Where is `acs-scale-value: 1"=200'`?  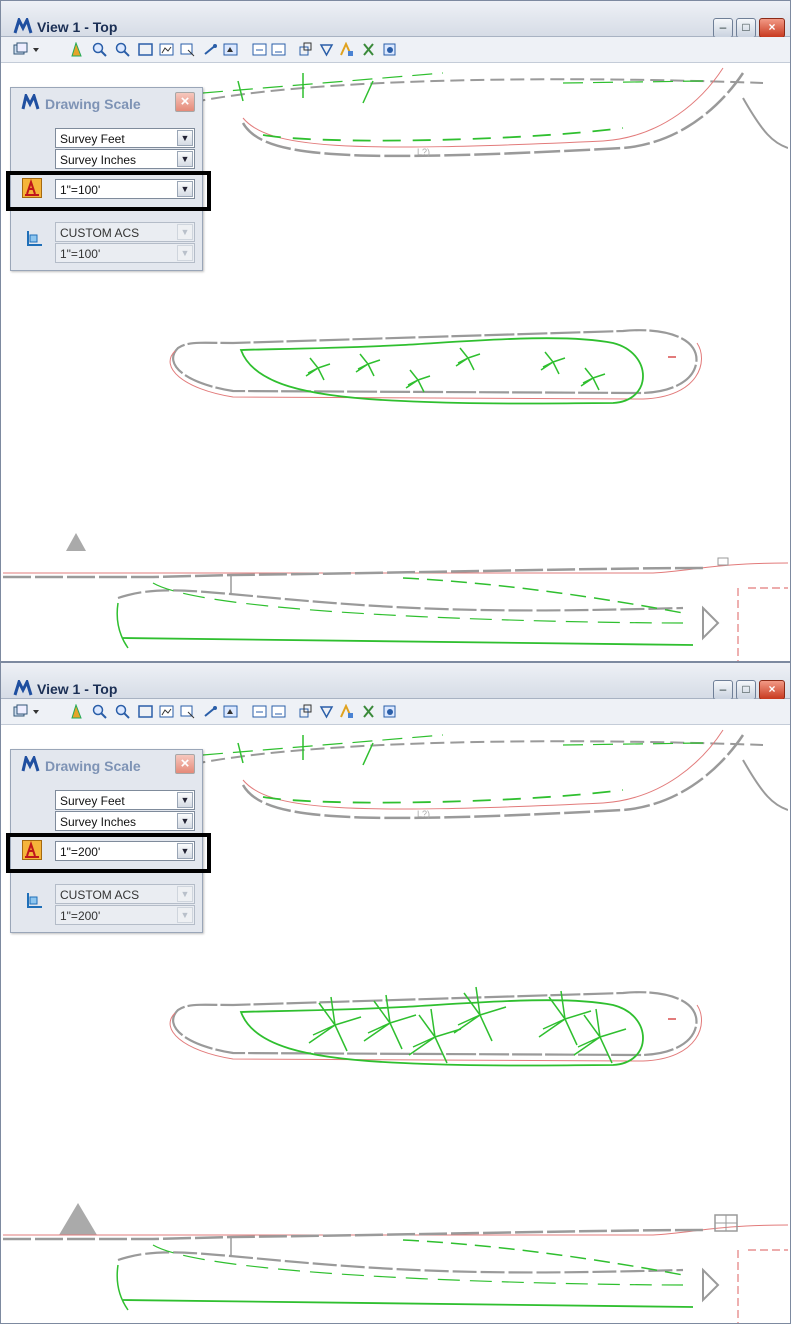 acs-scale-value: 1"=200' is located at coordinates (80, 916).